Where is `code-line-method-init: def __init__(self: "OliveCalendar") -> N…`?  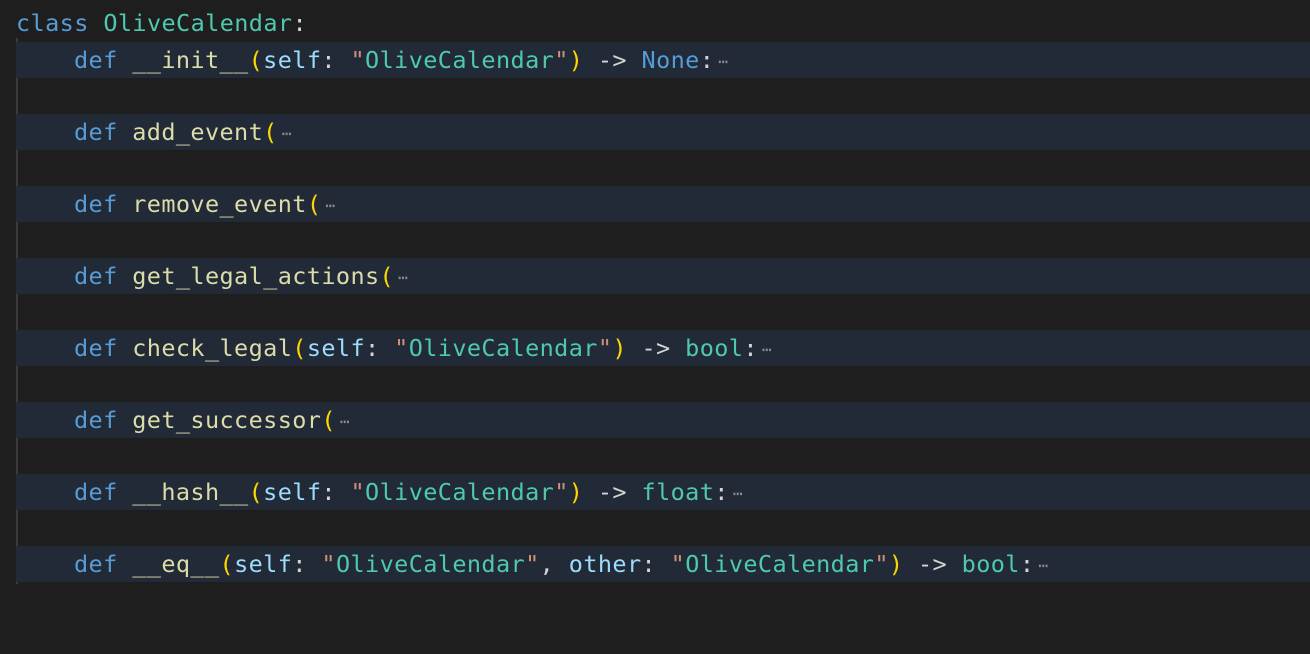 code-line-method-init: def __init__(self: "OliveCalendar") -> N… is located at coordinates (663, 60).